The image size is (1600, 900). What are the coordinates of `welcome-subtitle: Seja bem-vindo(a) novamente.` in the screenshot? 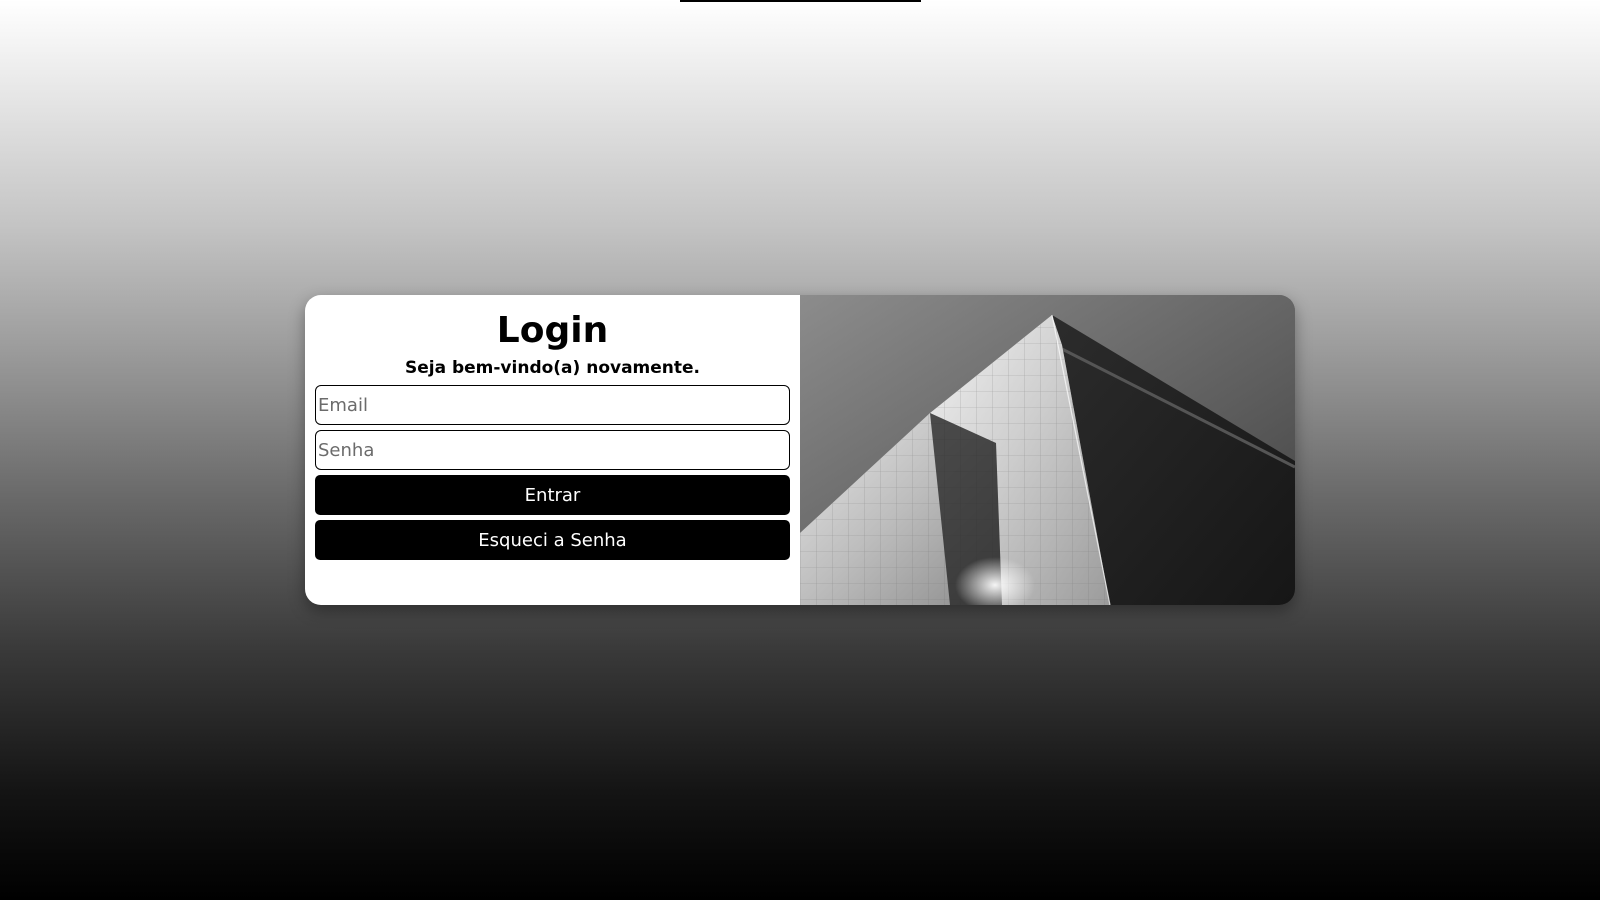 It's located at (552, 368).